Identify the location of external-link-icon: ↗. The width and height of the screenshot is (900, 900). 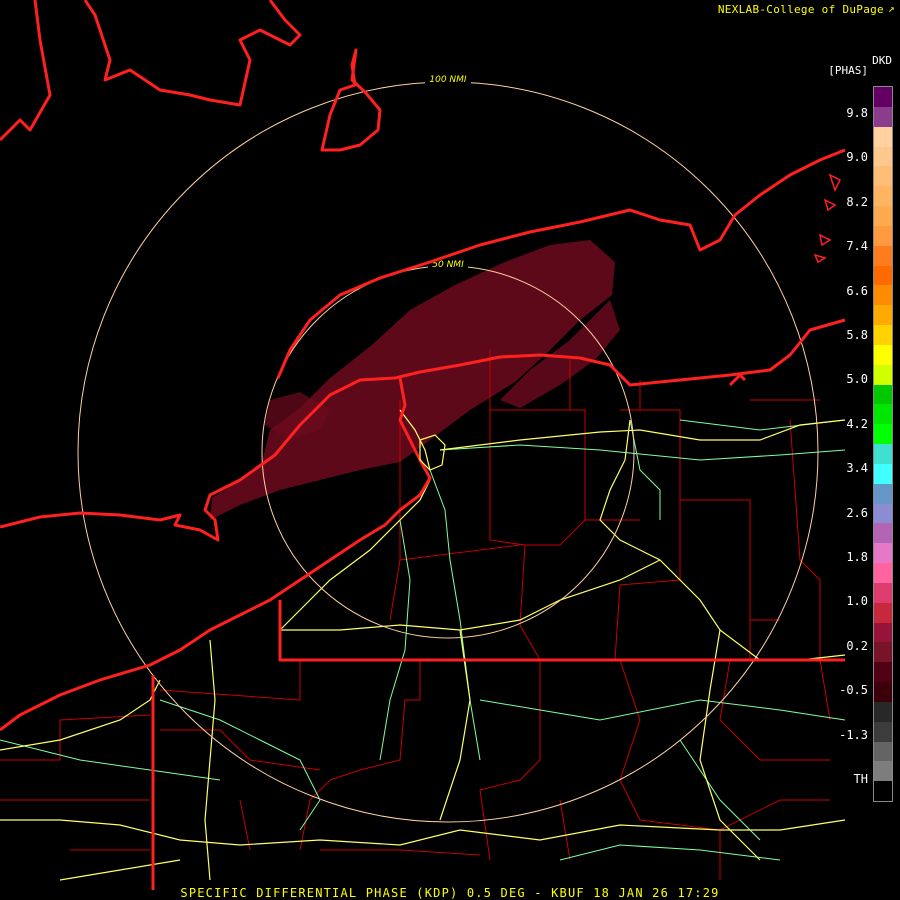
(893, 8).